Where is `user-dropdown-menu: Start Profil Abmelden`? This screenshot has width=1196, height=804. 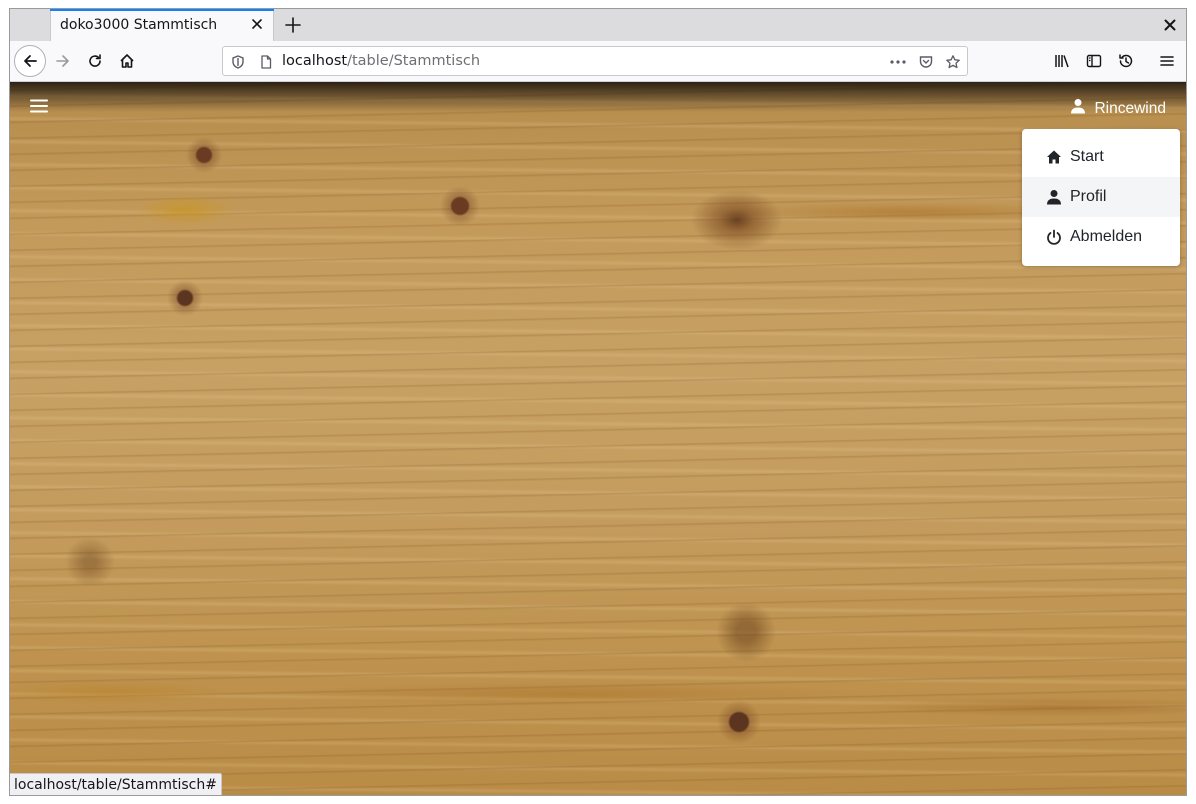 user-dropdown-menu: Start Profil Abmelden is located at coordinates (1101, 197).